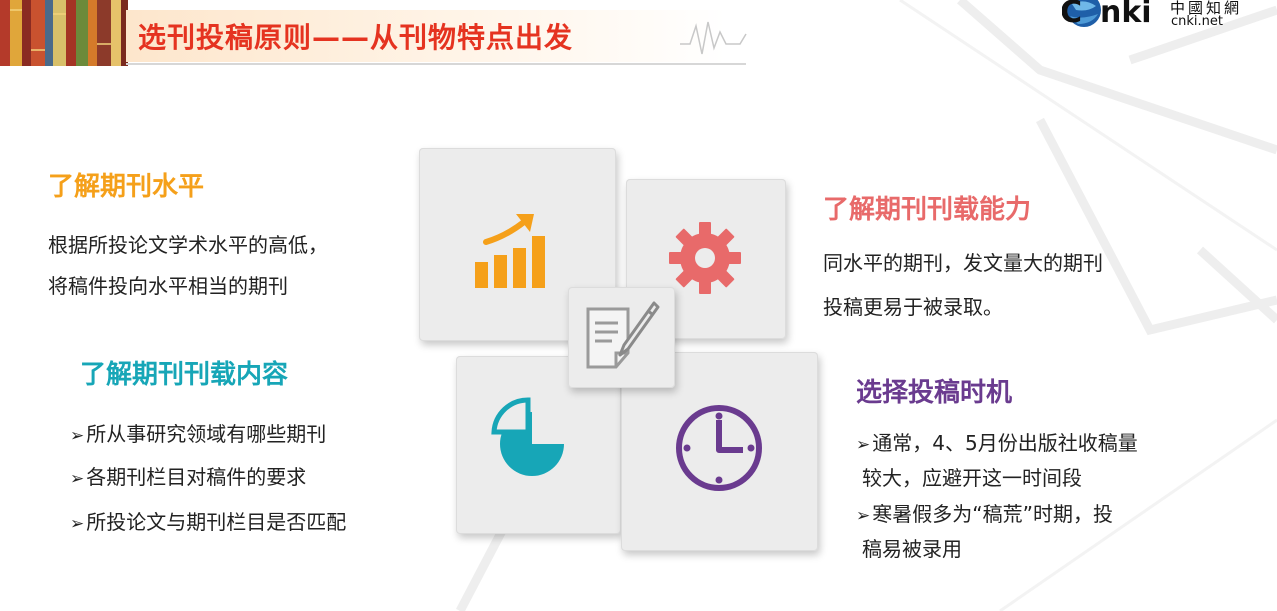 This screenshot has width=1277, height=611. What do you see at coordinates (963, 263) in the screenshot?
I see `capacity-line-1: 同水平的期刊，发文量大的期刊` at bounding box center [963, 263].